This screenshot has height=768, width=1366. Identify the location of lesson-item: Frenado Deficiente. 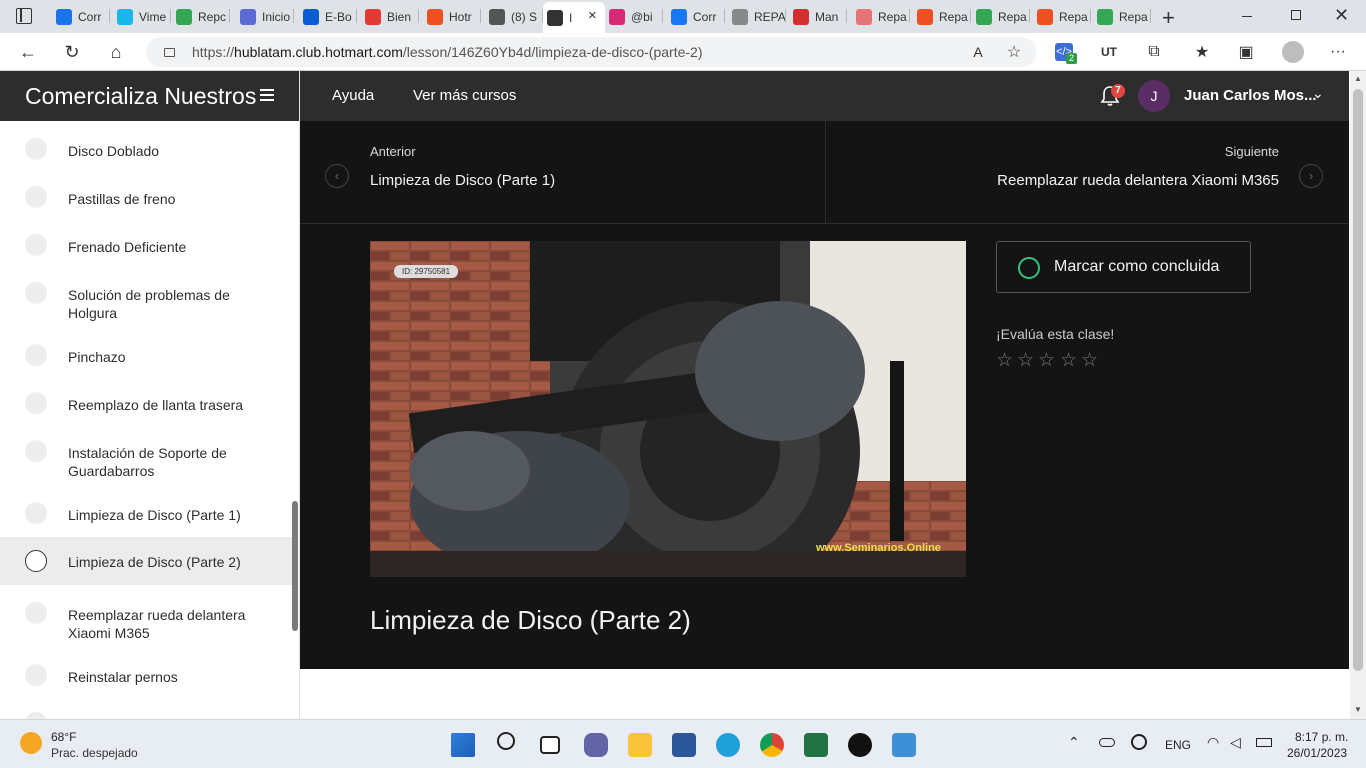
(146, 241).